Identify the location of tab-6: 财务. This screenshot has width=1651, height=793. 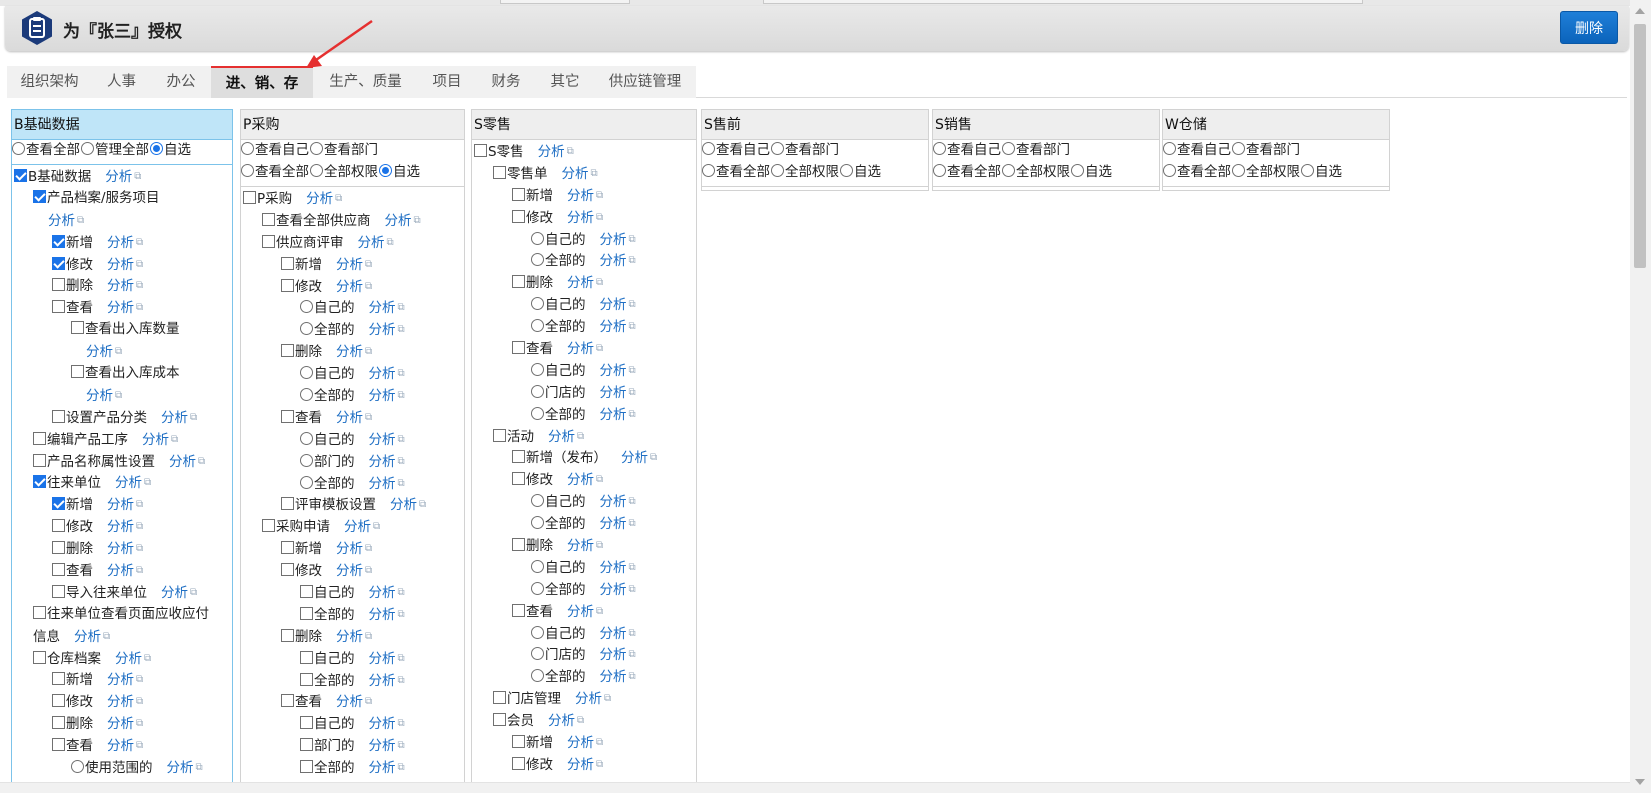
(506, 82).